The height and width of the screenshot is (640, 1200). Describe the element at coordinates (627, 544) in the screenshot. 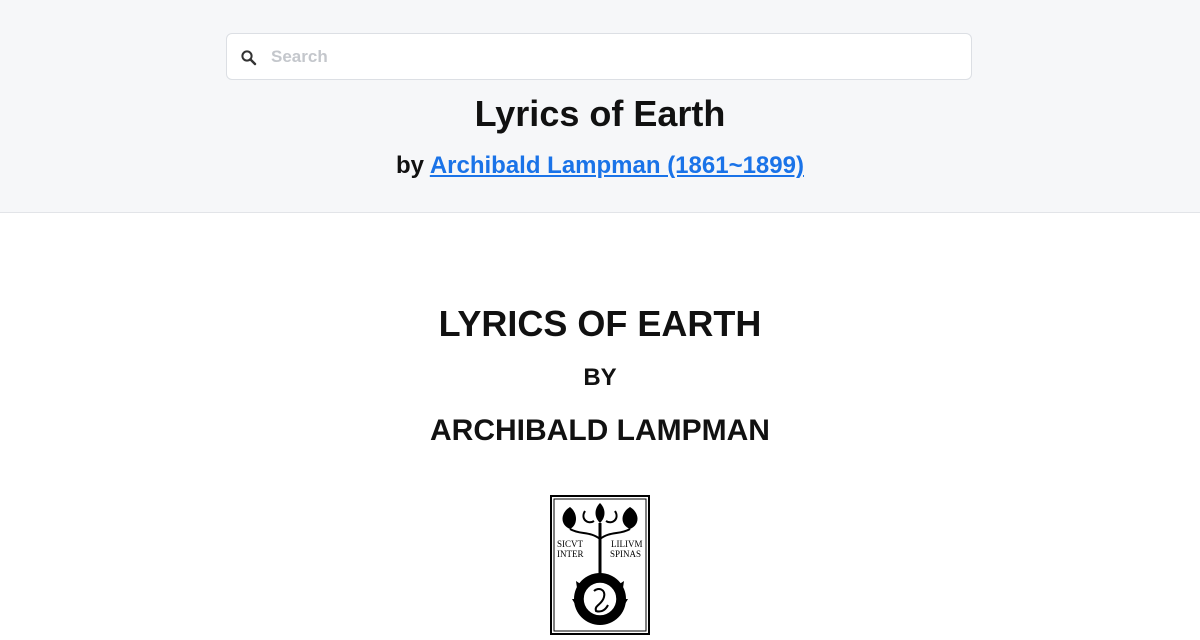

I see `svg-text: LILIVM` at that location.